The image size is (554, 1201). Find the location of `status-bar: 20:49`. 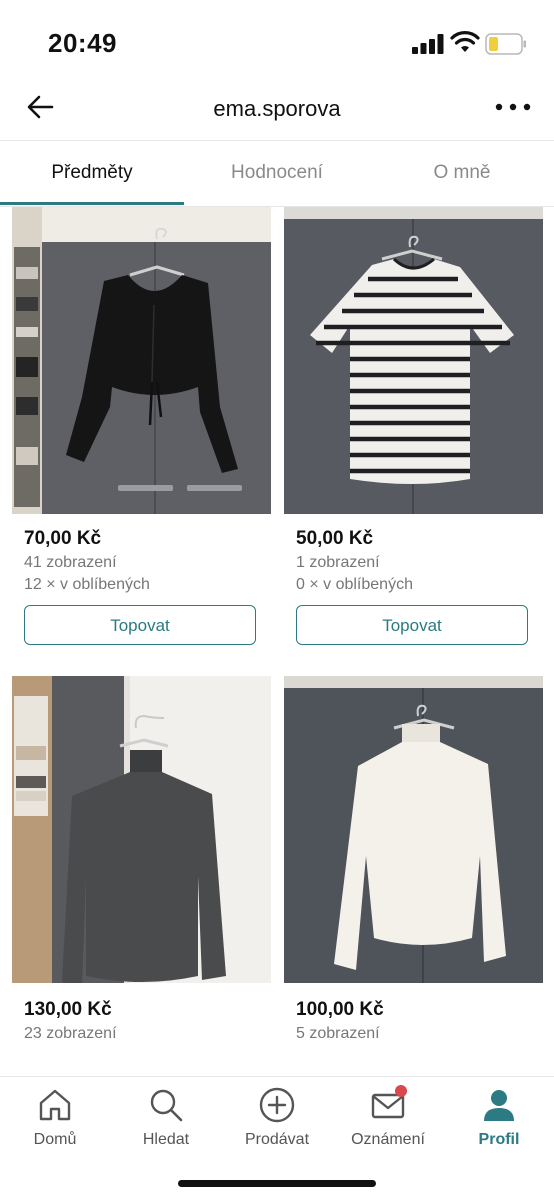

status-bar: 20:49 is located at coordinates (277, 44).